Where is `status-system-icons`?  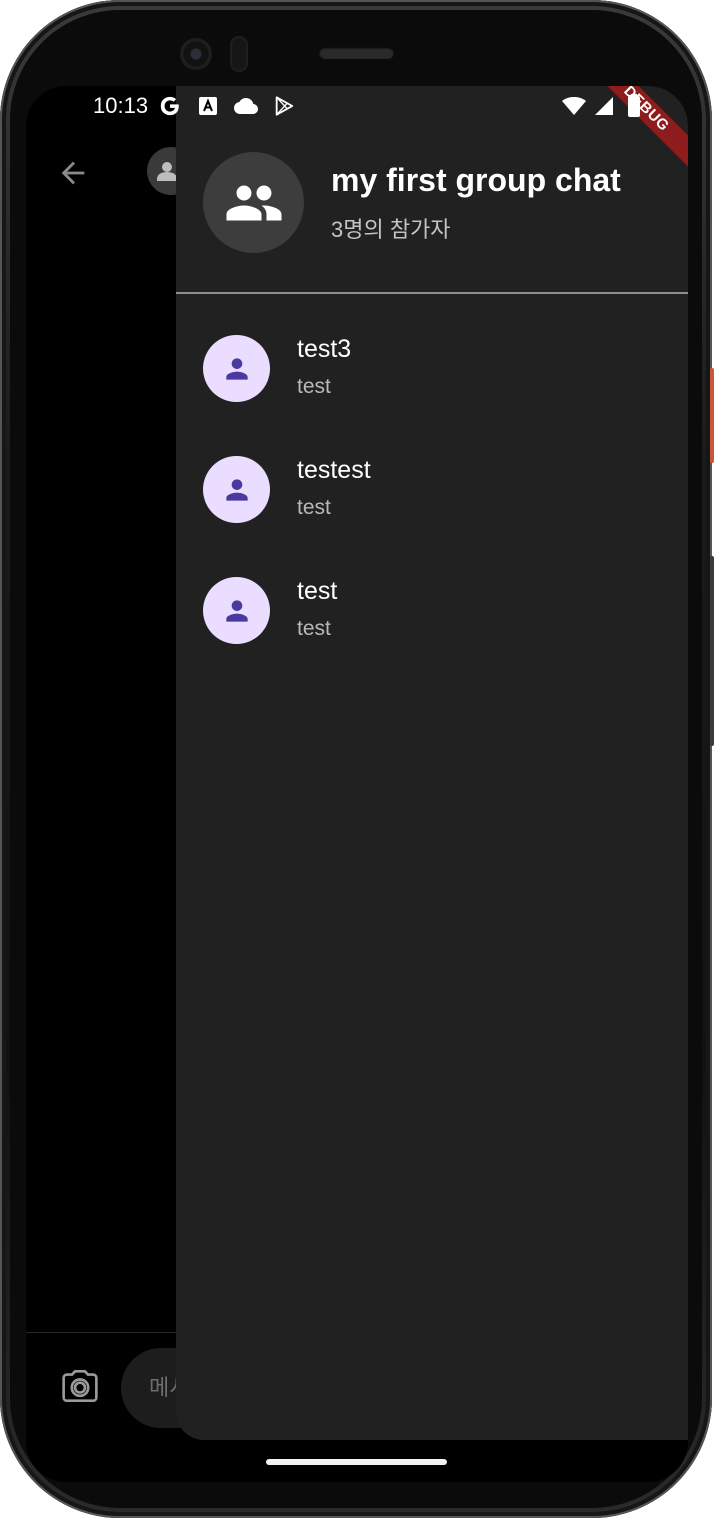
status-system-icons is located at coordinates (604, 106).